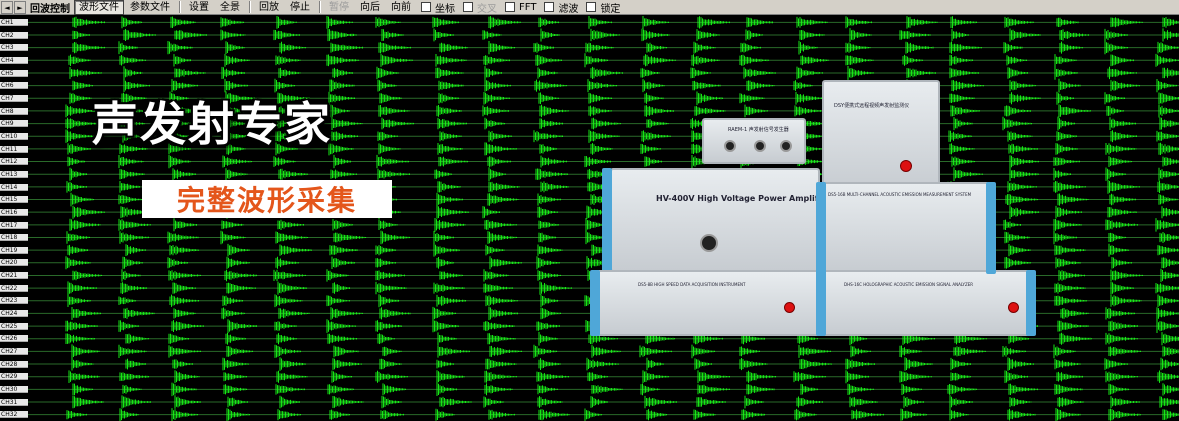 This screenshot has width=1179, height=421. I want to click on checkbox-label: 交叉, so click(487, 9).